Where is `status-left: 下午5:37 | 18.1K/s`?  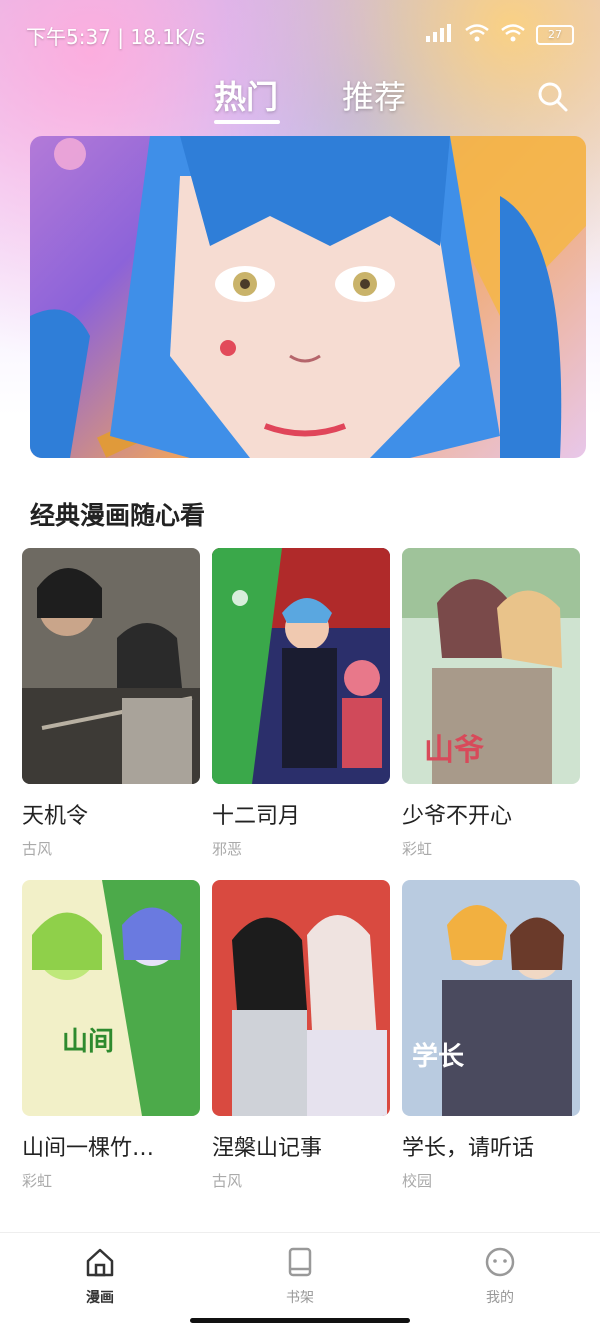
status-left: 下午5:37 | 18.1K/s is located at coordinates (116, 36).